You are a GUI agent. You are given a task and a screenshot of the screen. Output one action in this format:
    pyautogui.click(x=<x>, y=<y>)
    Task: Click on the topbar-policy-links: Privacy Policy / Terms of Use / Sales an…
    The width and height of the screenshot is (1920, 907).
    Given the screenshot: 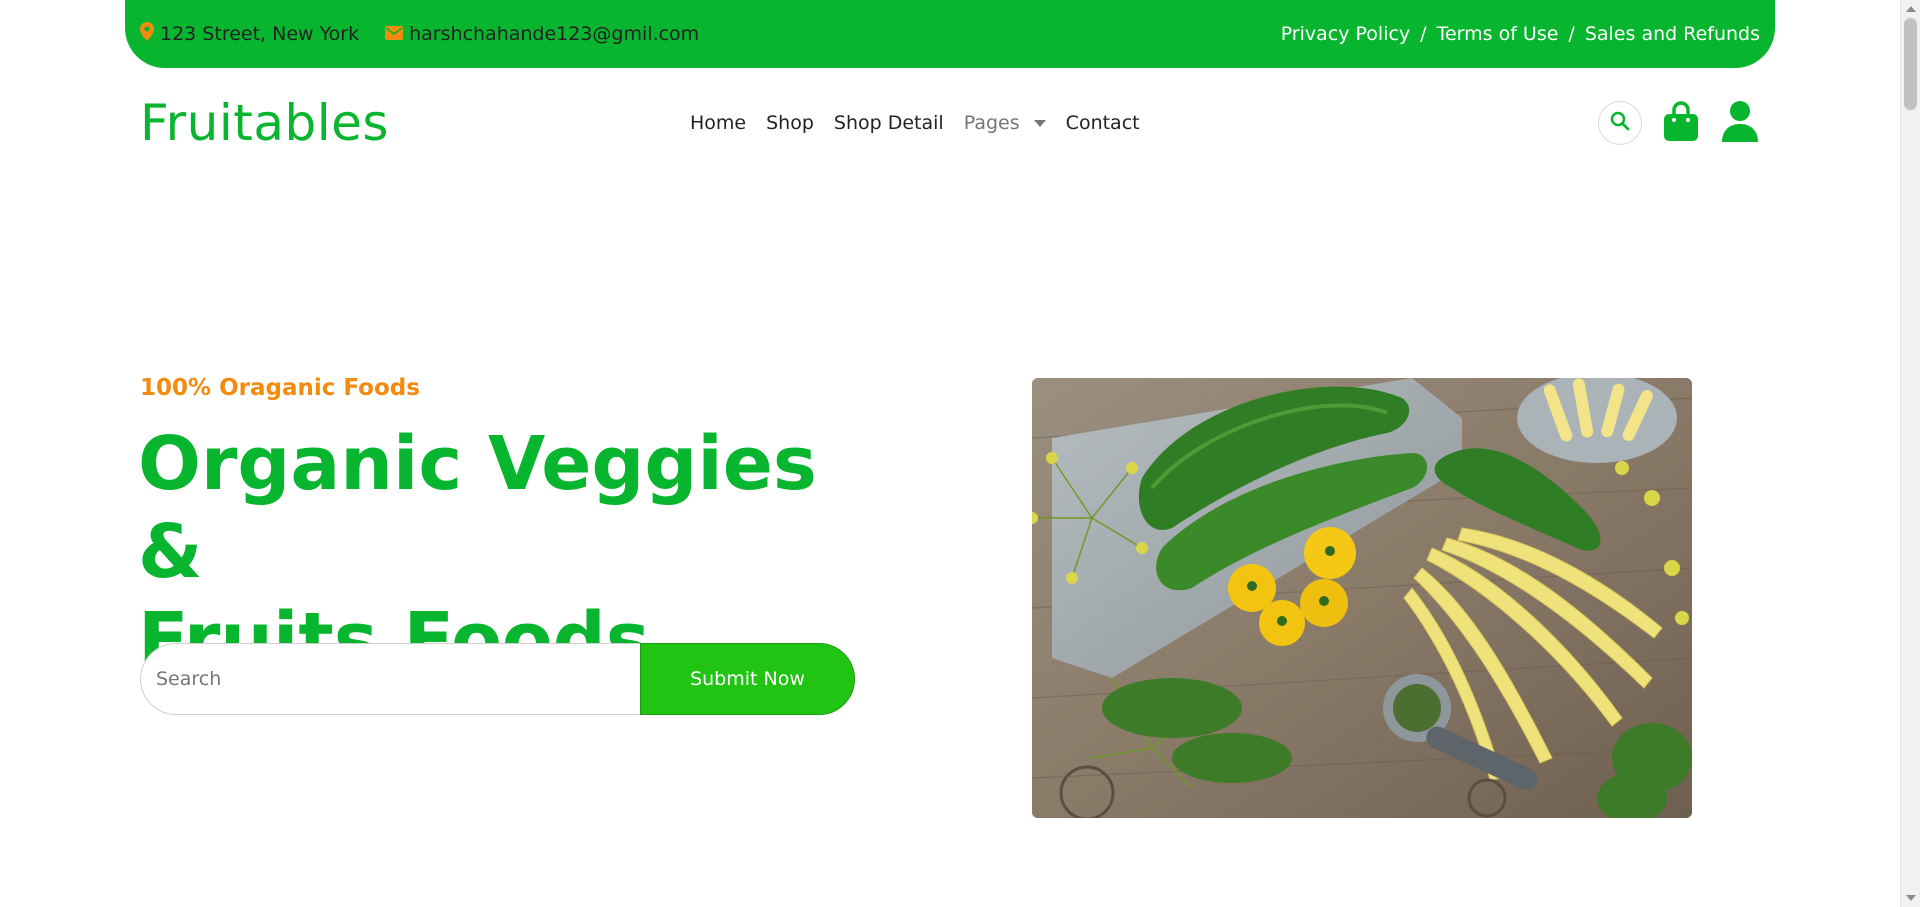 What is the action you would take?
    pyautogui.click(x=1520, y=34)
    